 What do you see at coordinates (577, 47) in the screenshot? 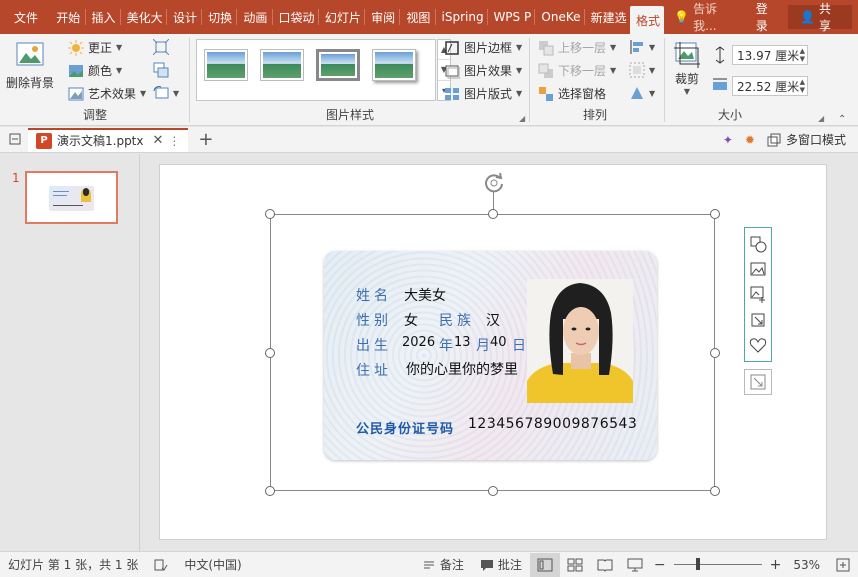
I see `bring-forward-button: 上移一层 ▼` at bounding box center [577, 47].